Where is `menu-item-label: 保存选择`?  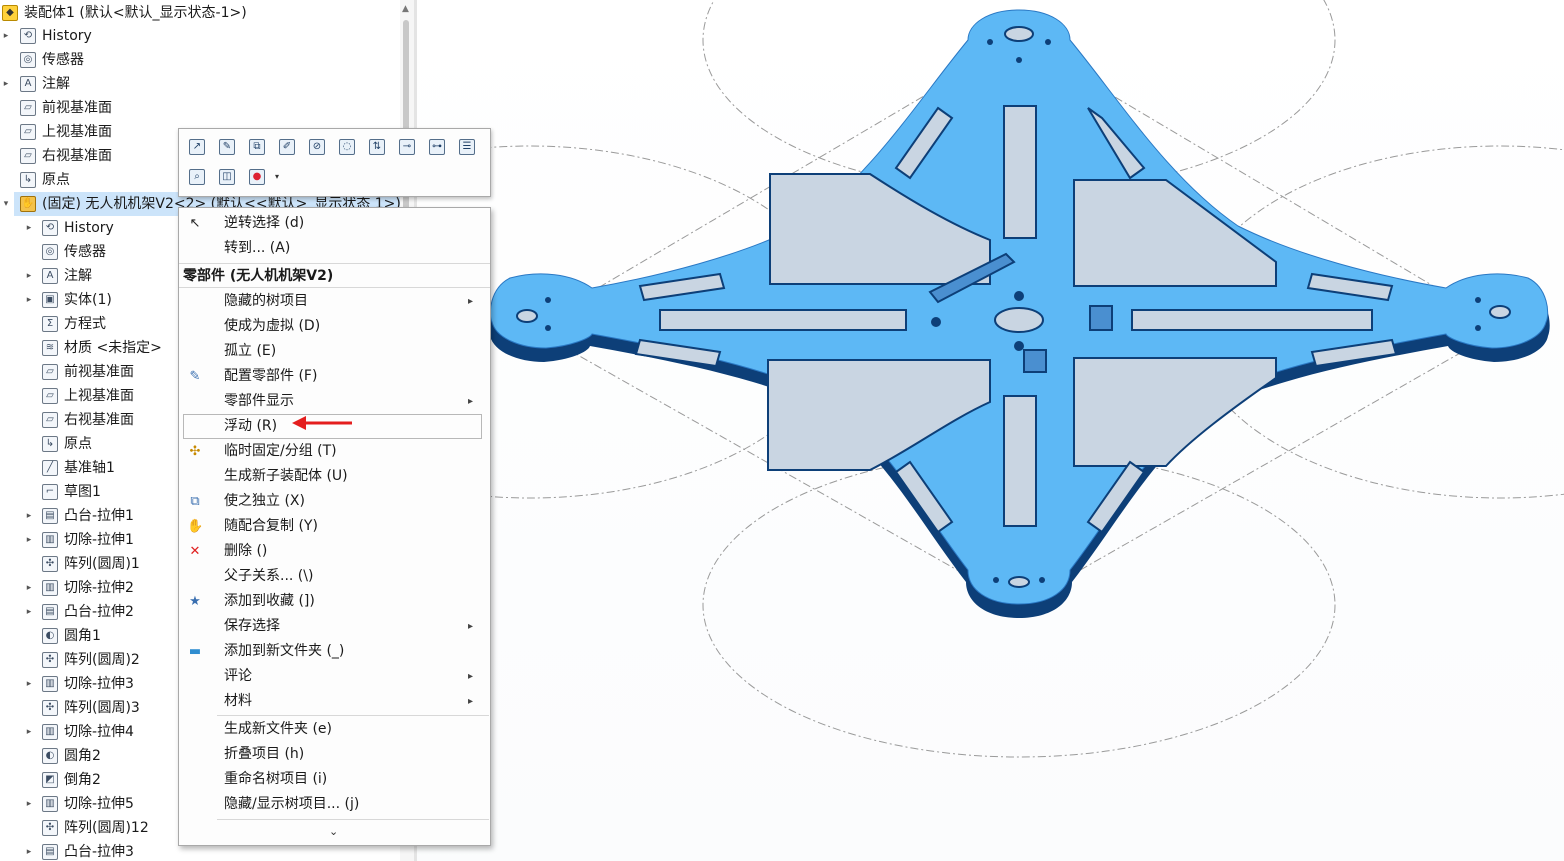 menu-item-label: 保存选择 is located at coordinates (252, 626).